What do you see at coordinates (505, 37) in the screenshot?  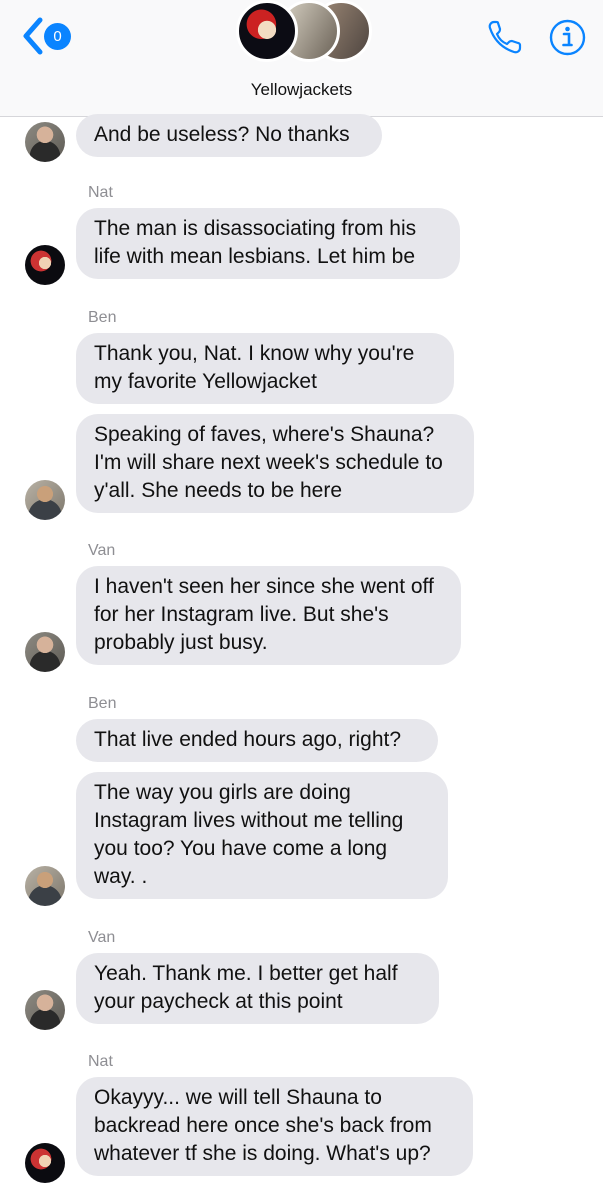 I see `phone-icon` at bounding box center [505, 37].